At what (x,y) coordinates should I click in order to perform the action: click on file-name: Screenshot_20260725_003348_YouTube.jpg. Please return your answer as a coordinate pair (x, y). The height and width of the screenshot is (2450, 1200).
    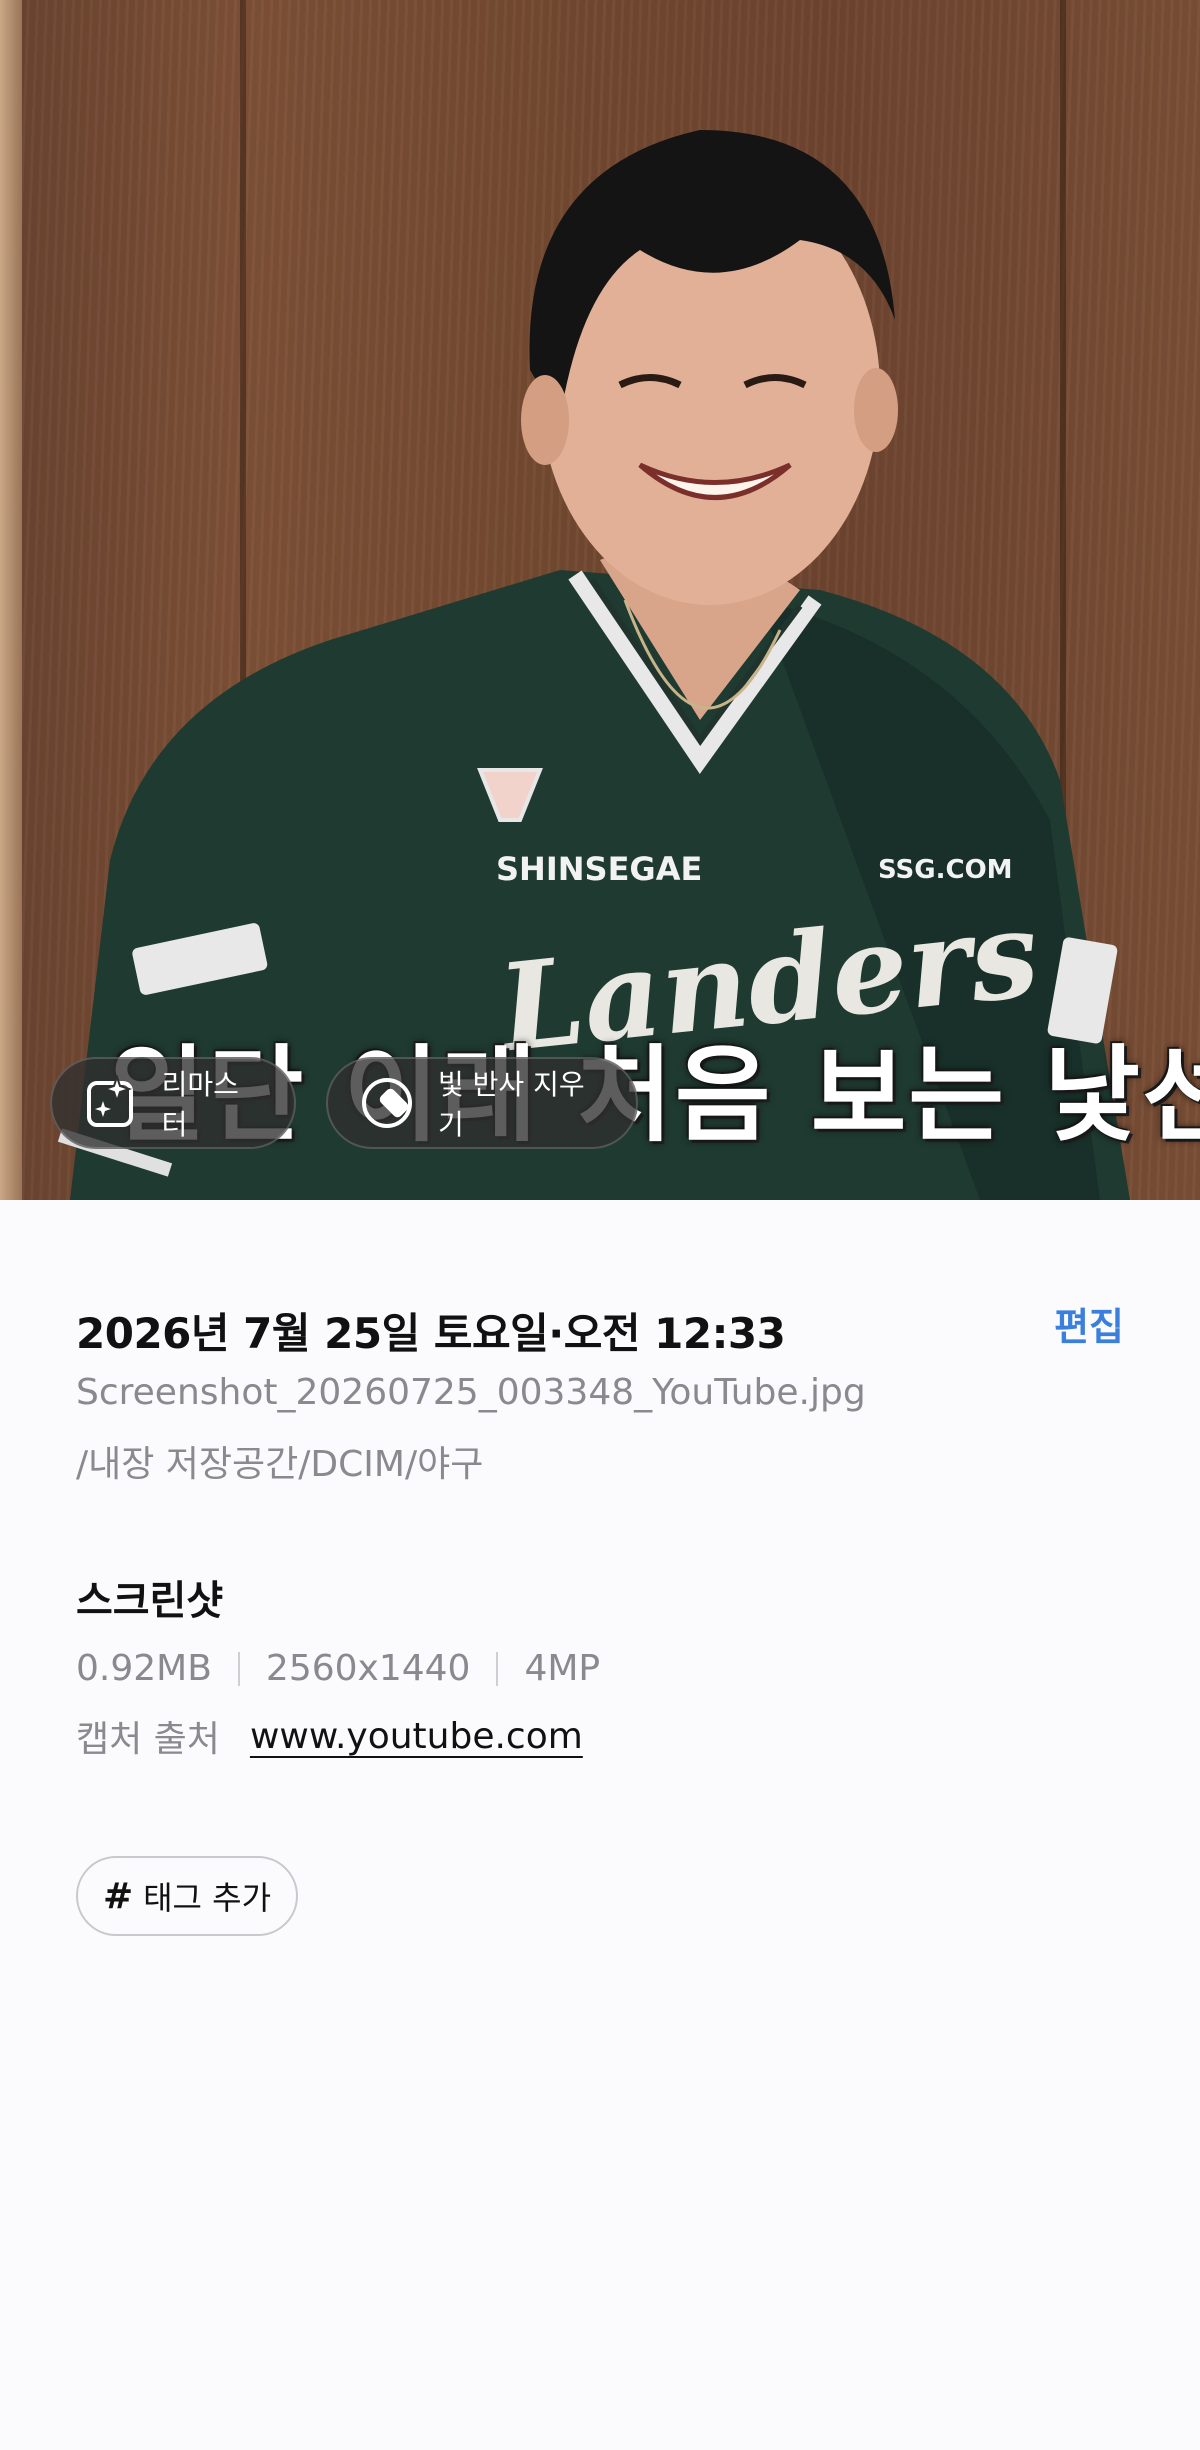
    Looking at the image, I should click on (471, 1392).